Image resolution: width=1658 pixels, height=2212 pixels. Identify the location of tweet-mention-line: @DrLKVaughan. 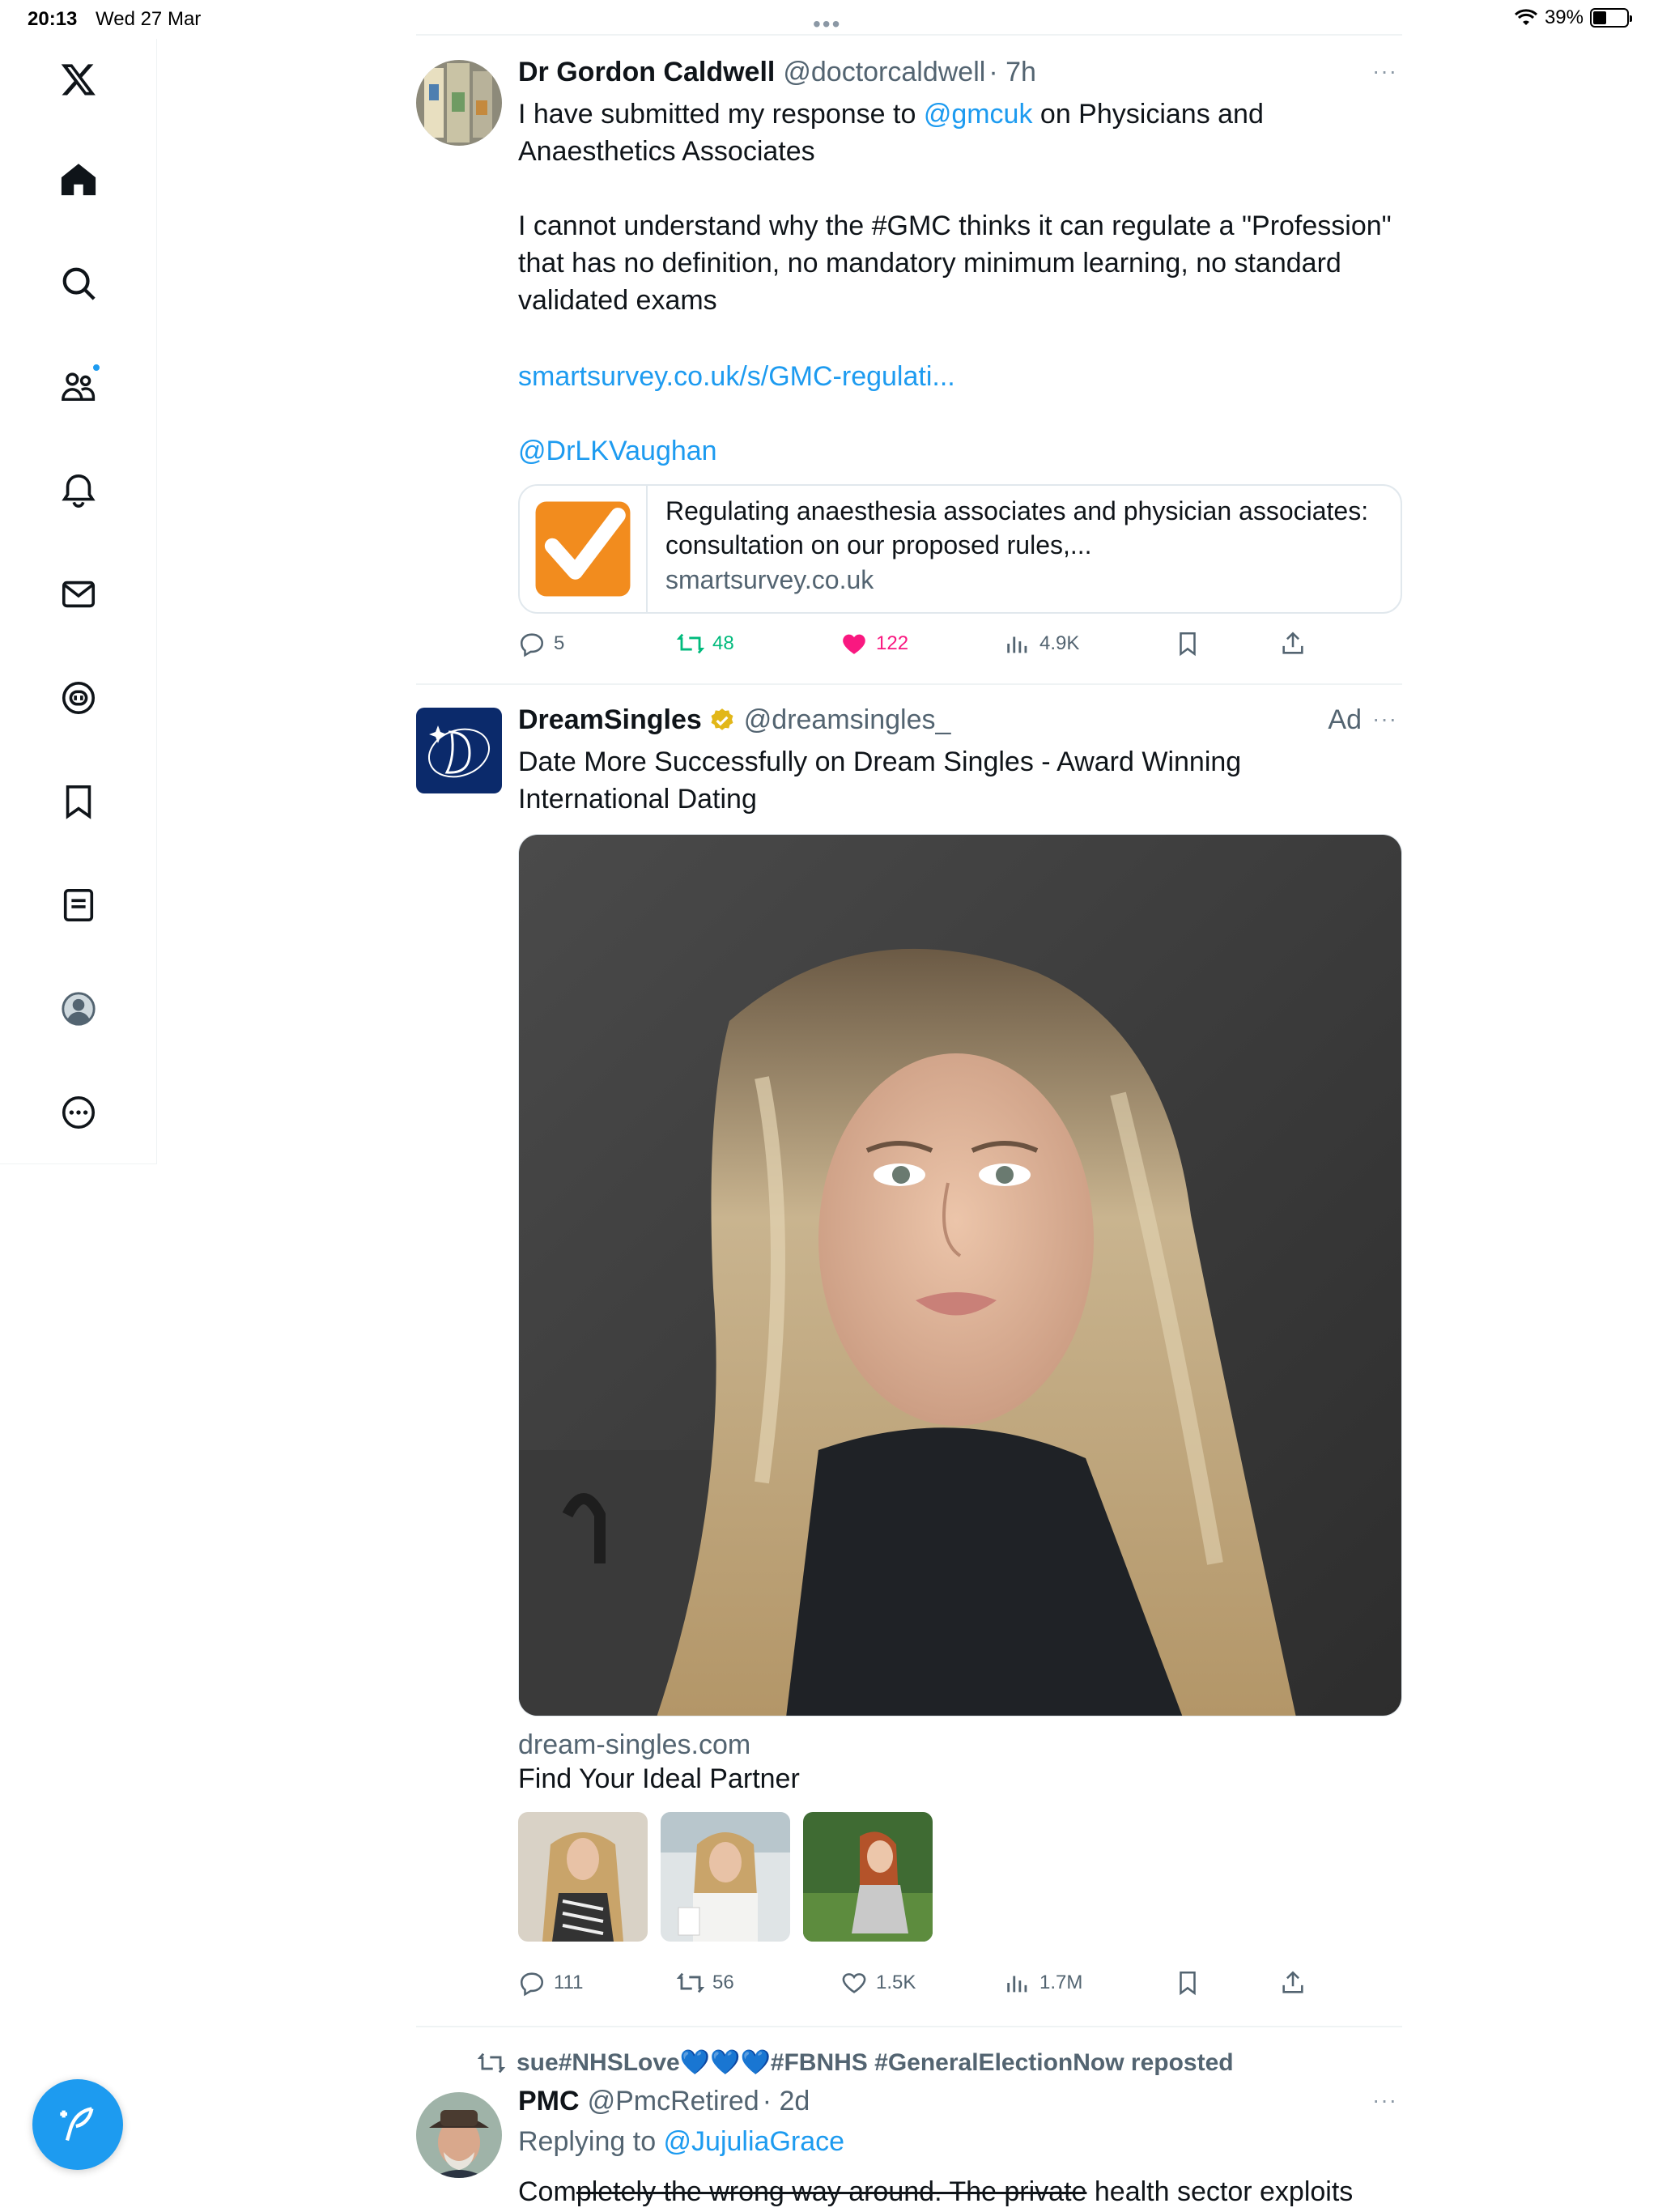
(963, 451).